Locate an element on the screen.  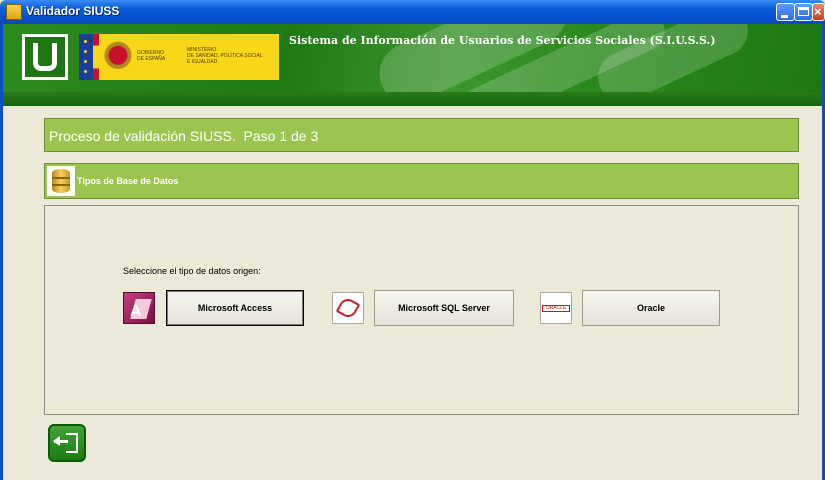
oracle-logo-text: ORACLE is located at coordinates (556, 308).